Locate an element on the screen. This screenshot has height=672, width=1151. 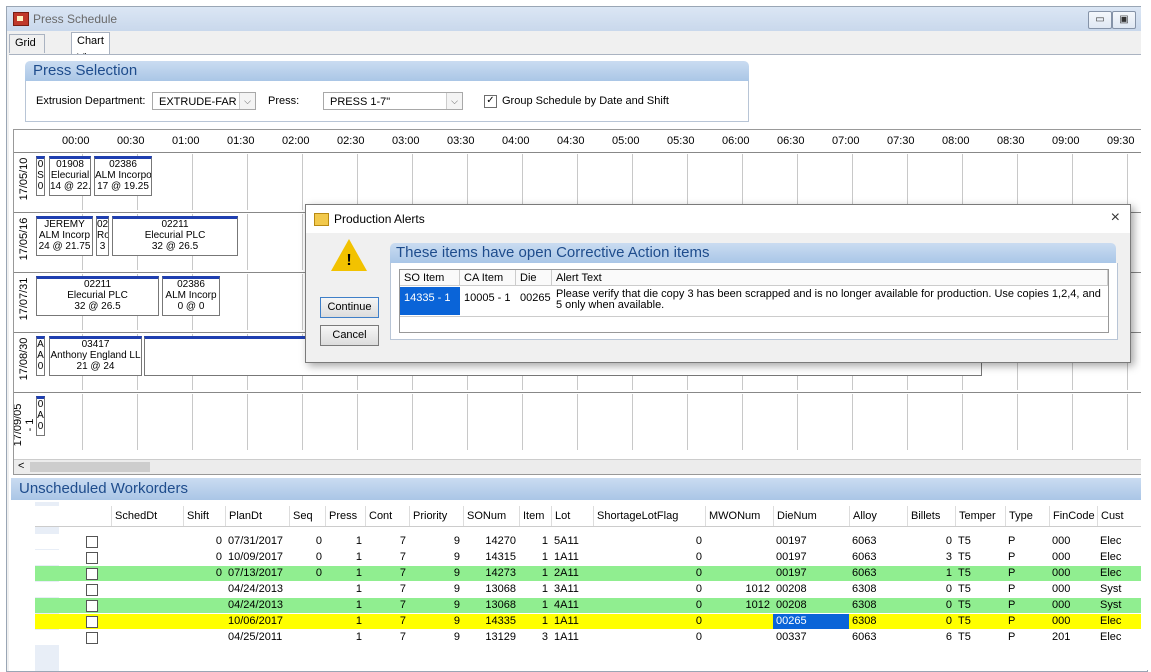
cell-plandt: 07/13/2017 is located at coordinates (257, 573).